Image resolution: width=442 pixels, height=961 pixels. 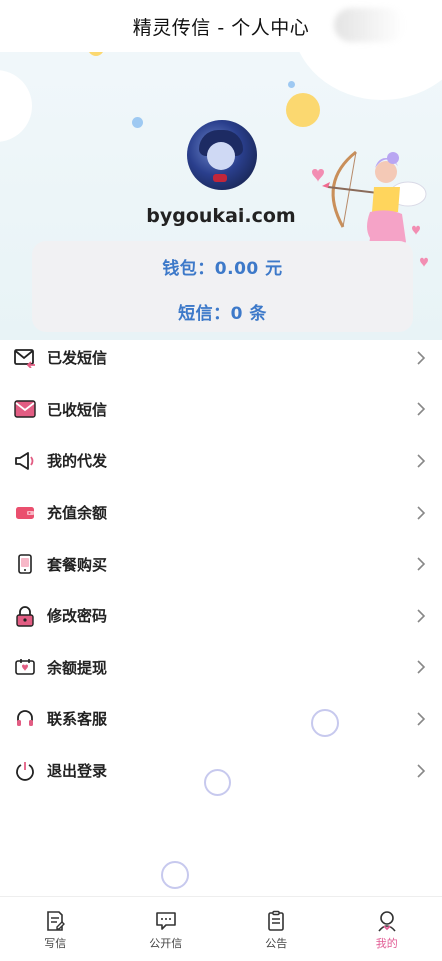 I want to click on profile-icon, so click(x=387, y=921).